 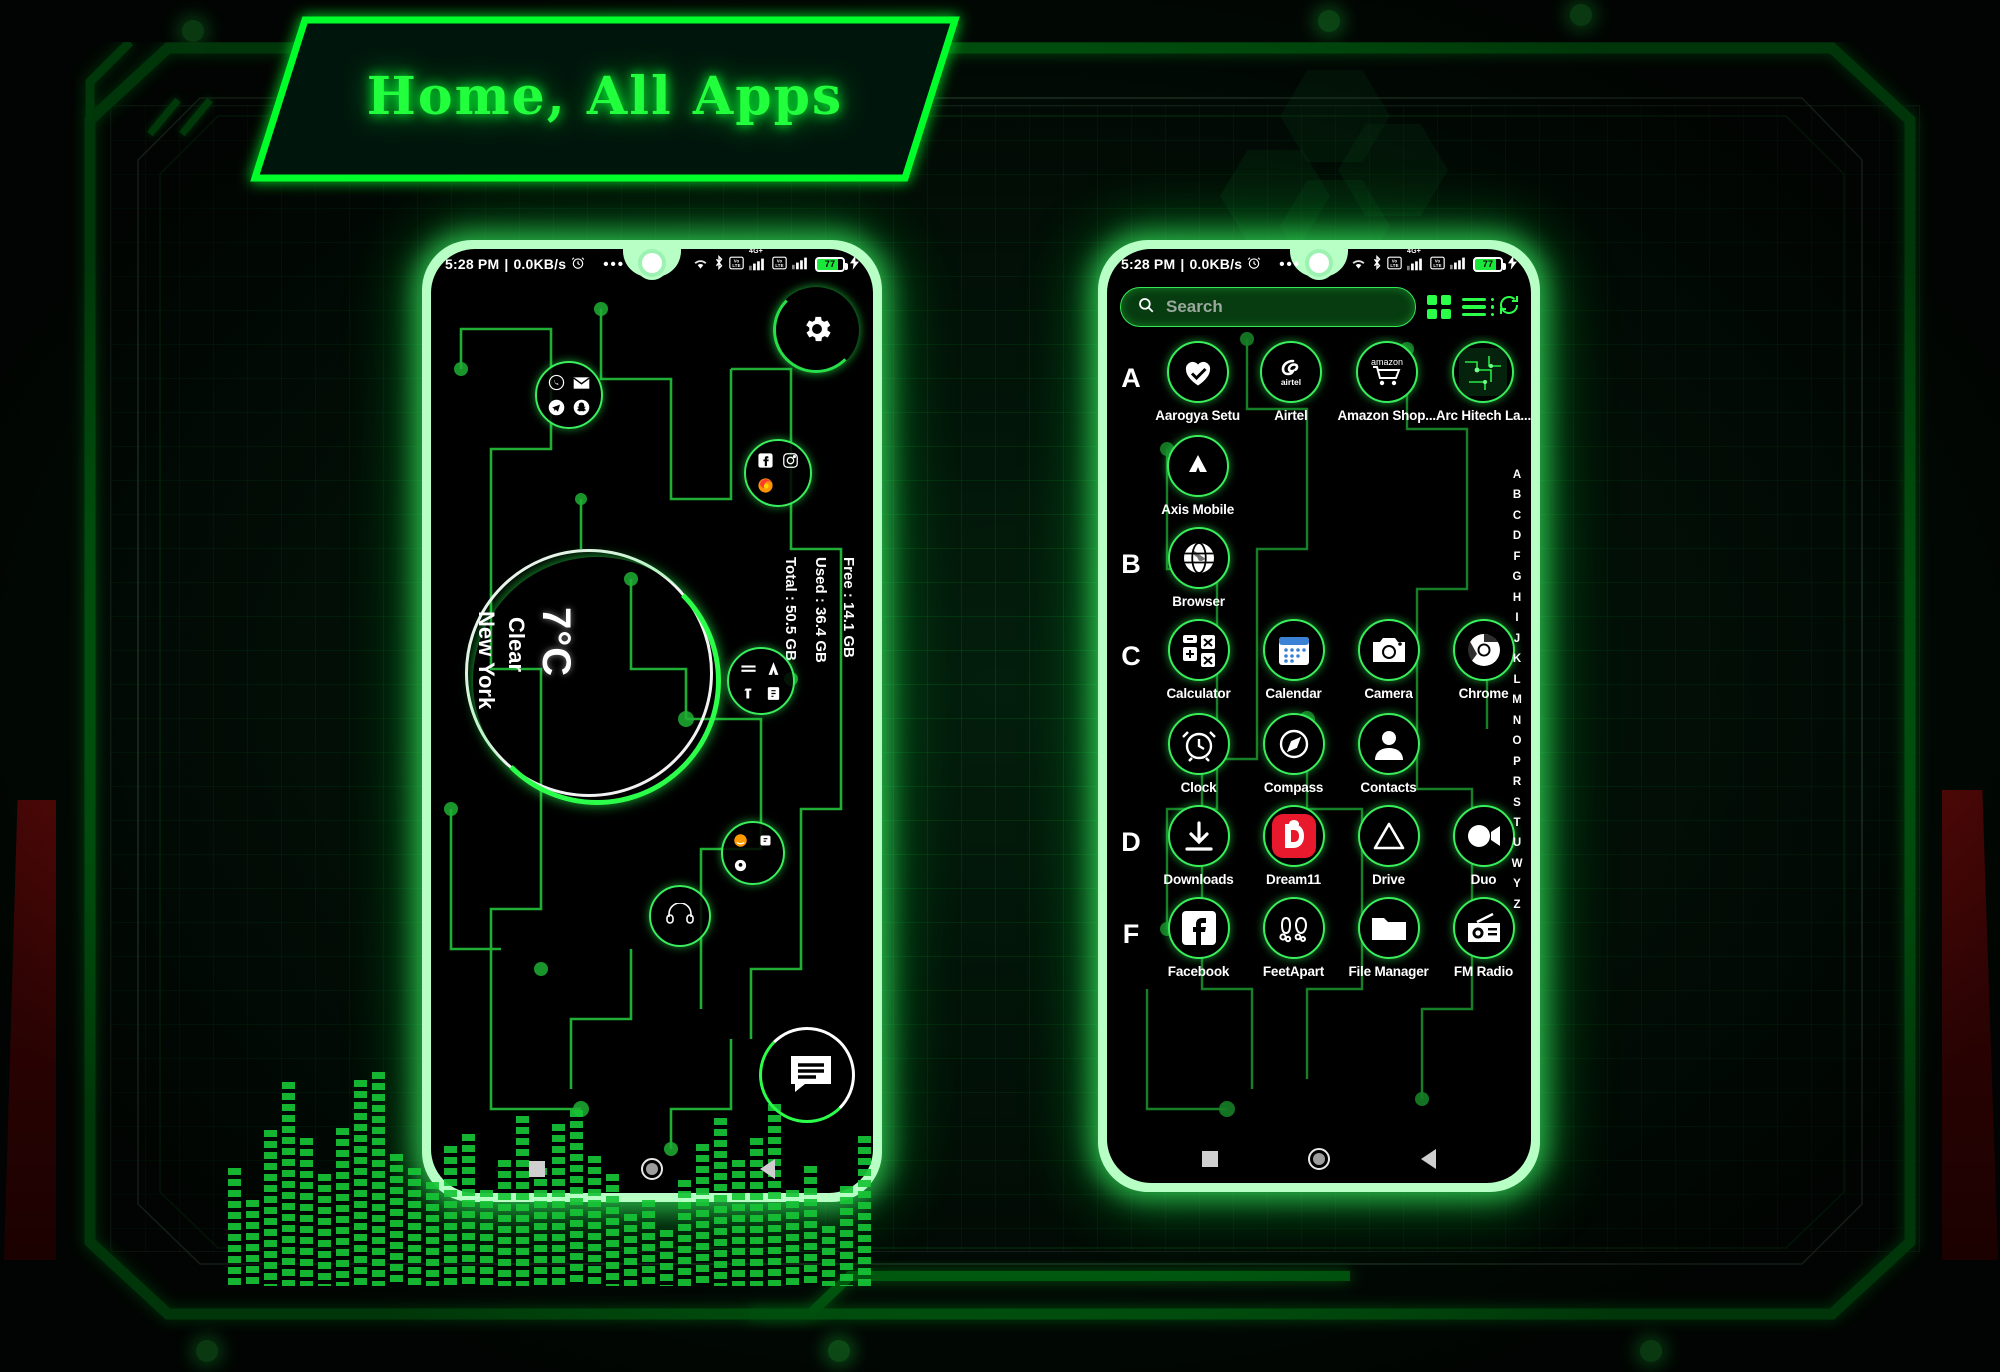 I want to click on app-item: Compass, so click(x=1293, y=751).